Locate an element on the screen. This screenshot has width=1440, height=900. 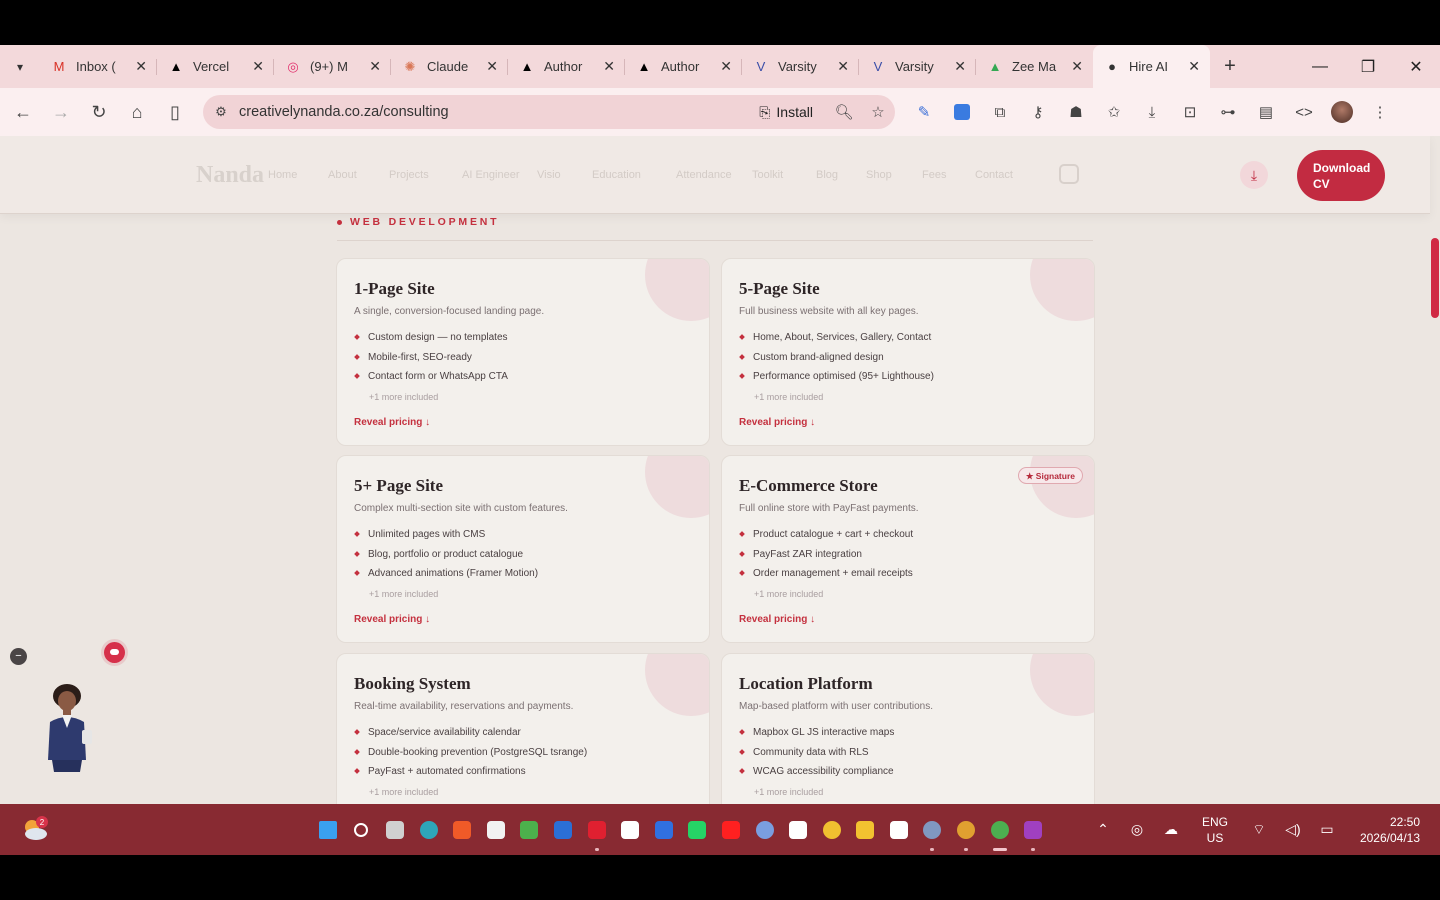
browser-tab: ● Hire AI ✕ is located at coordinates (1151, 66).